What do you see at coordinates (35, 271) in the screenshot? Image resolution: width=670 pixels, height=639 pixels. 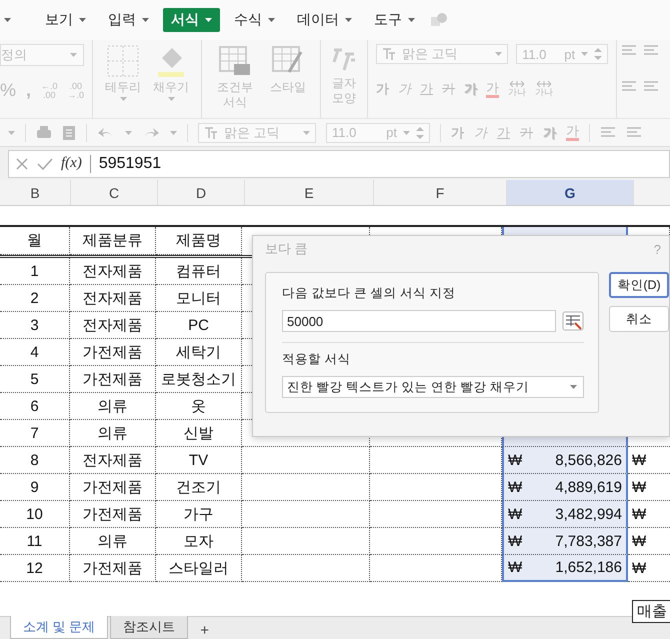 I see `table-cell: 1` at bounding box center [35, 271].